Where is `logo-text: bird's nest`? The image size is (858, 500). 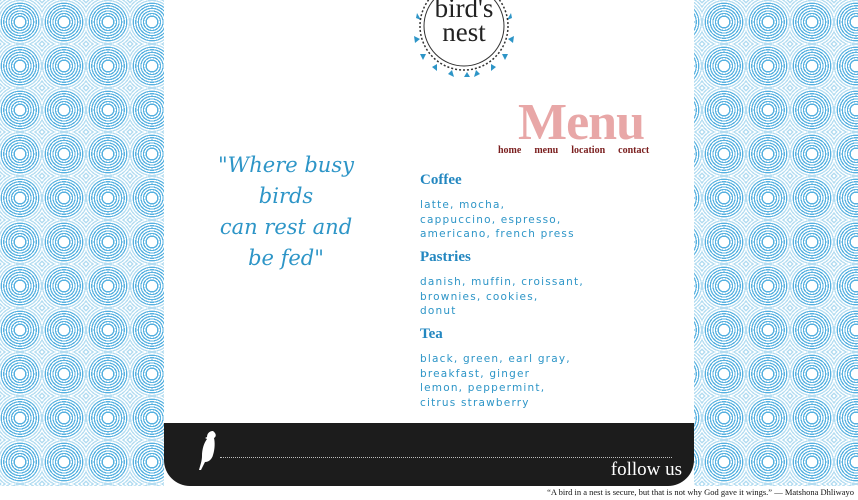
logo-text: bird's nest is located at coordinates (464, 23).